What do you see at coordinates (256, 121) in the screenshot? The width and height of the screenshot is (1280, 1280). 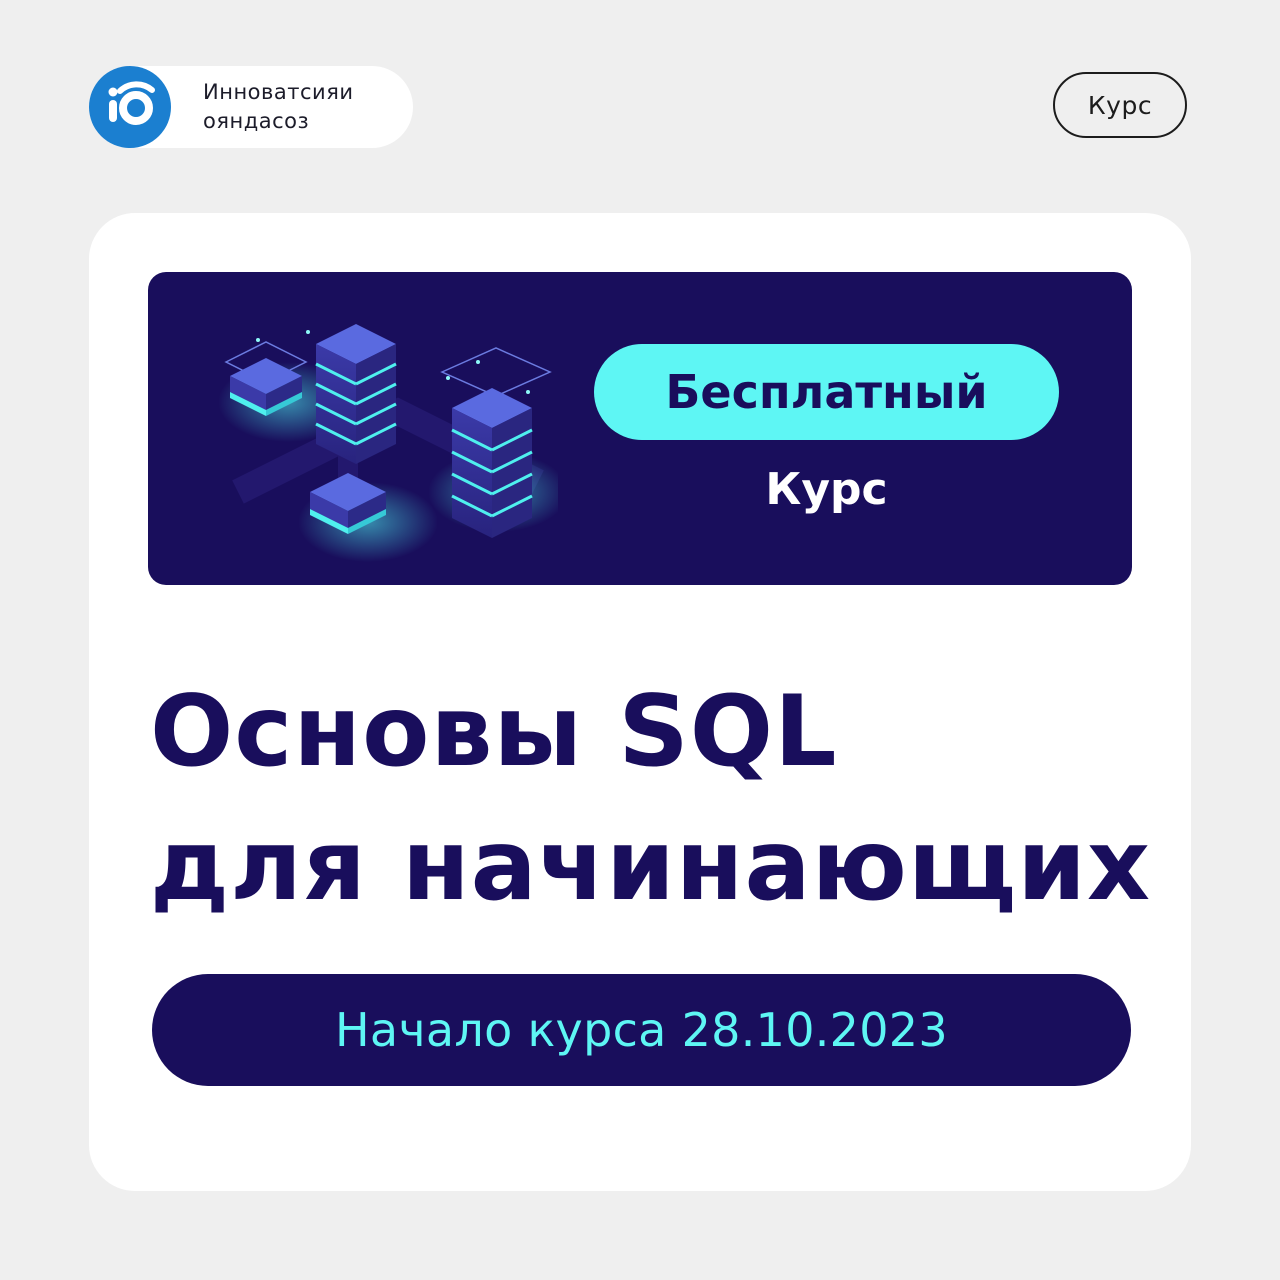 I see `brand-name-line2: ояндасоз` at bounding box center [256, 121].